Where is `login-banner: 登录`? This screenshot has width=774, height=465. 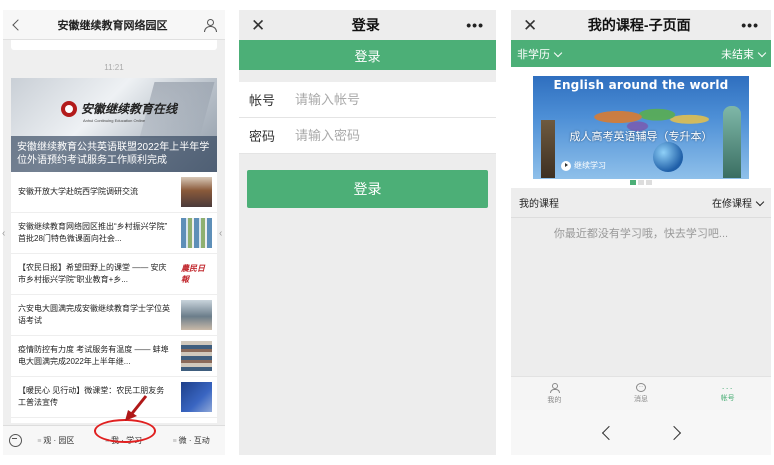 login-banner: 登录 is located at coordinates (367, 55).